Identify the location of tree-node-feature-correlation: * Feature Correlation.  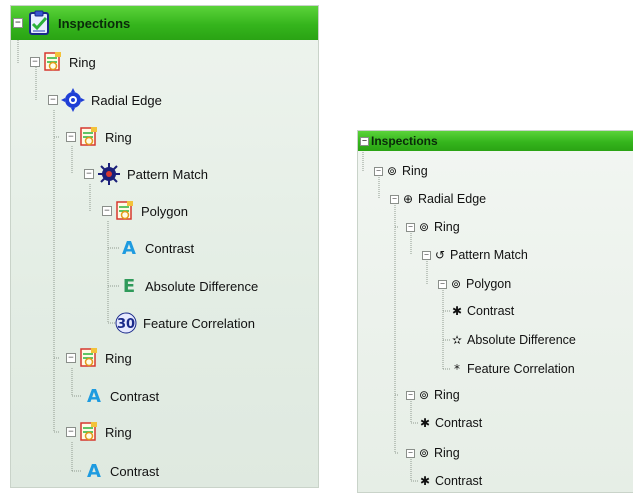
(512, 369).